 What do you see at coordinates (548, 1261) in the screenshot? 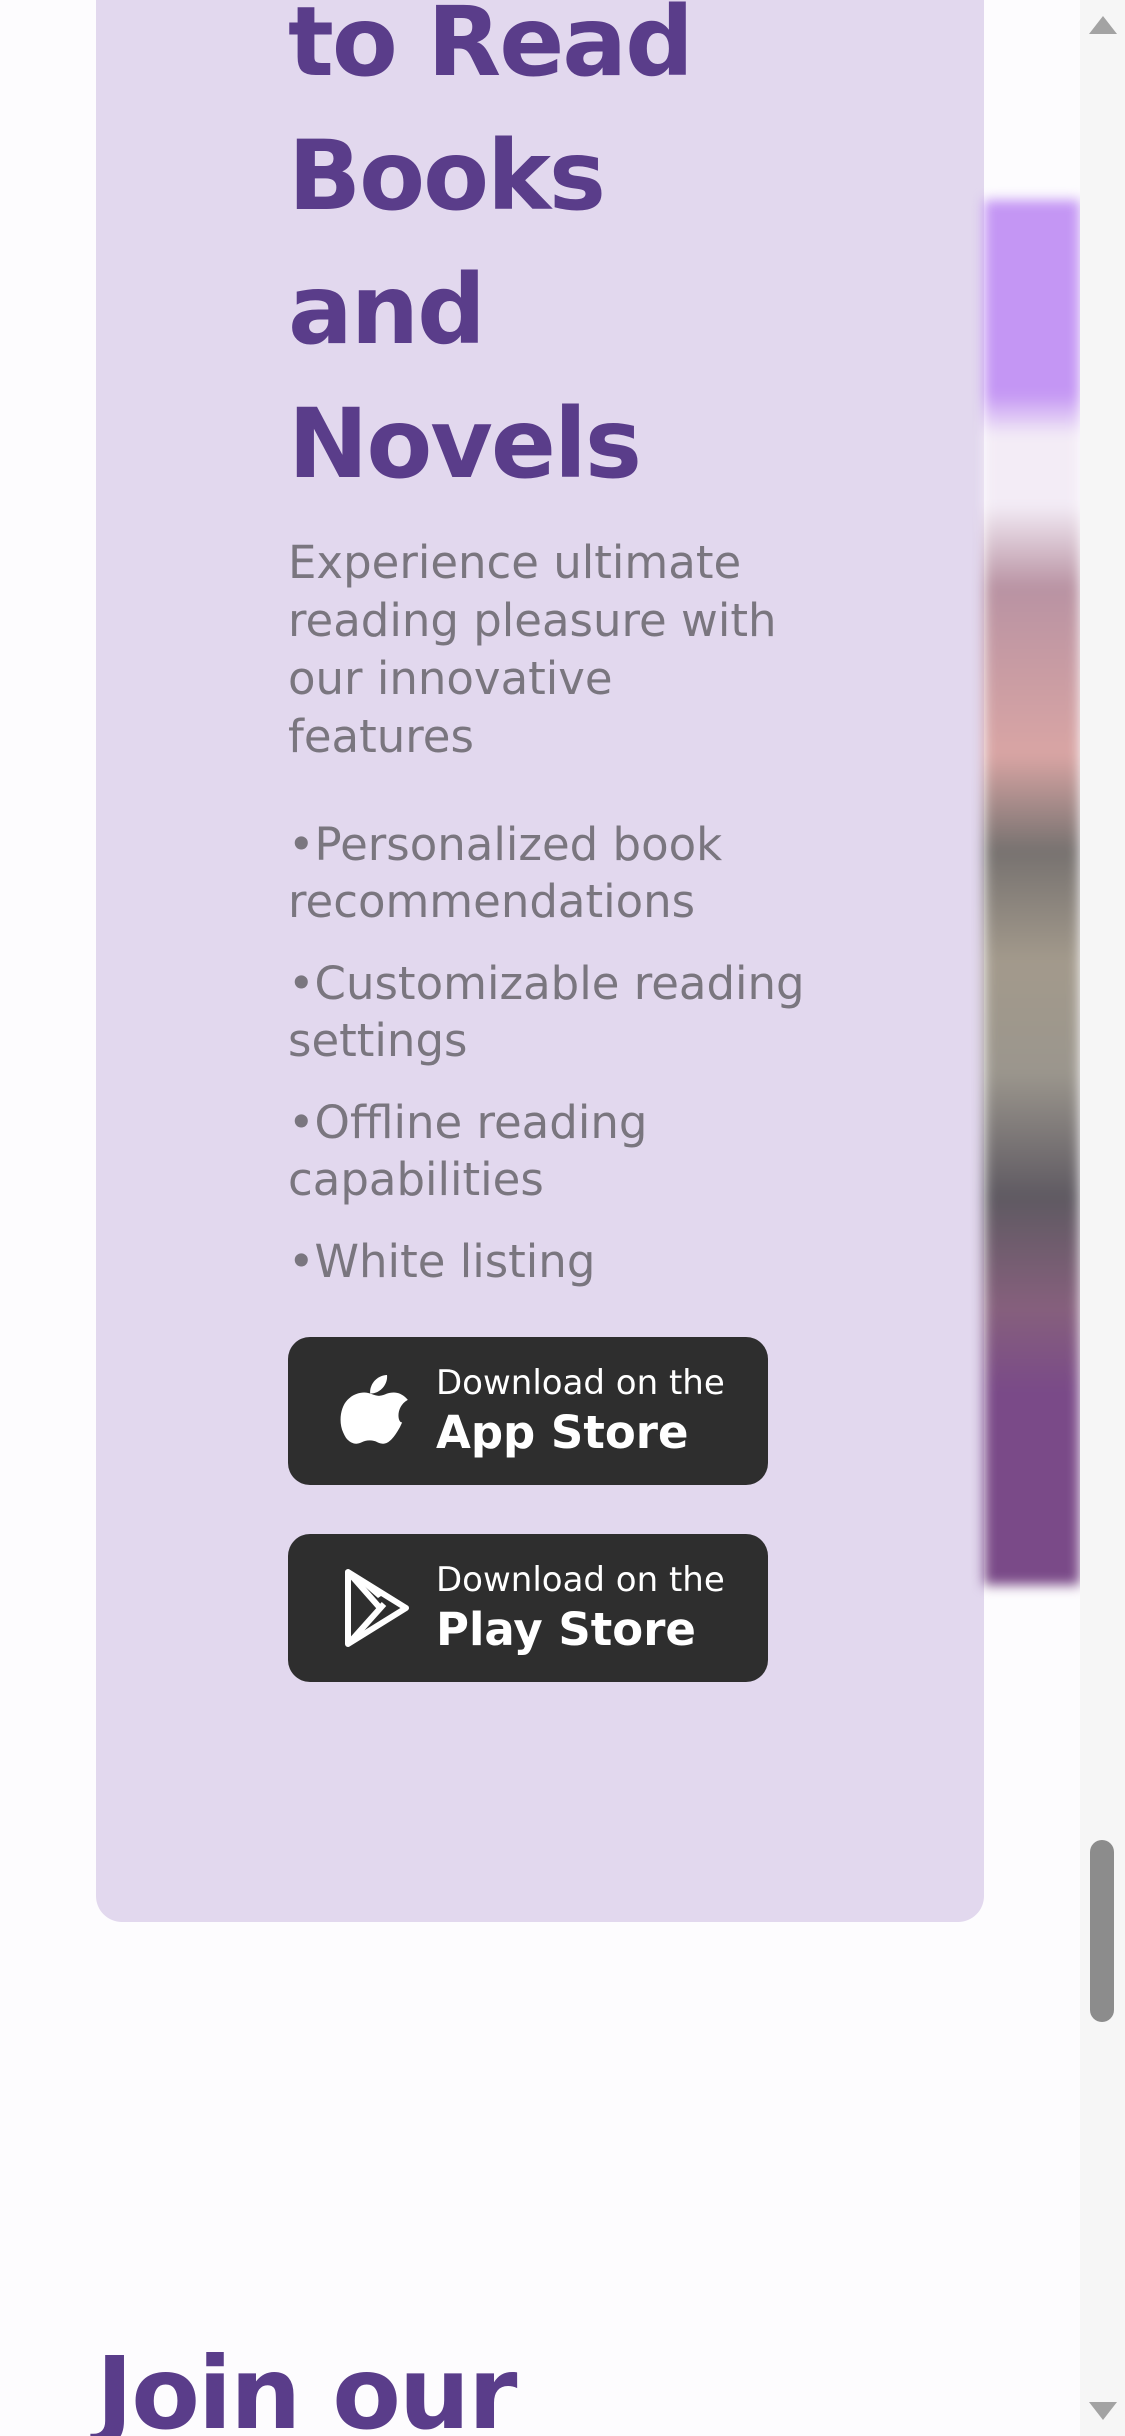
I see `feature-item: White listing` at bounding box center [548, 1261].